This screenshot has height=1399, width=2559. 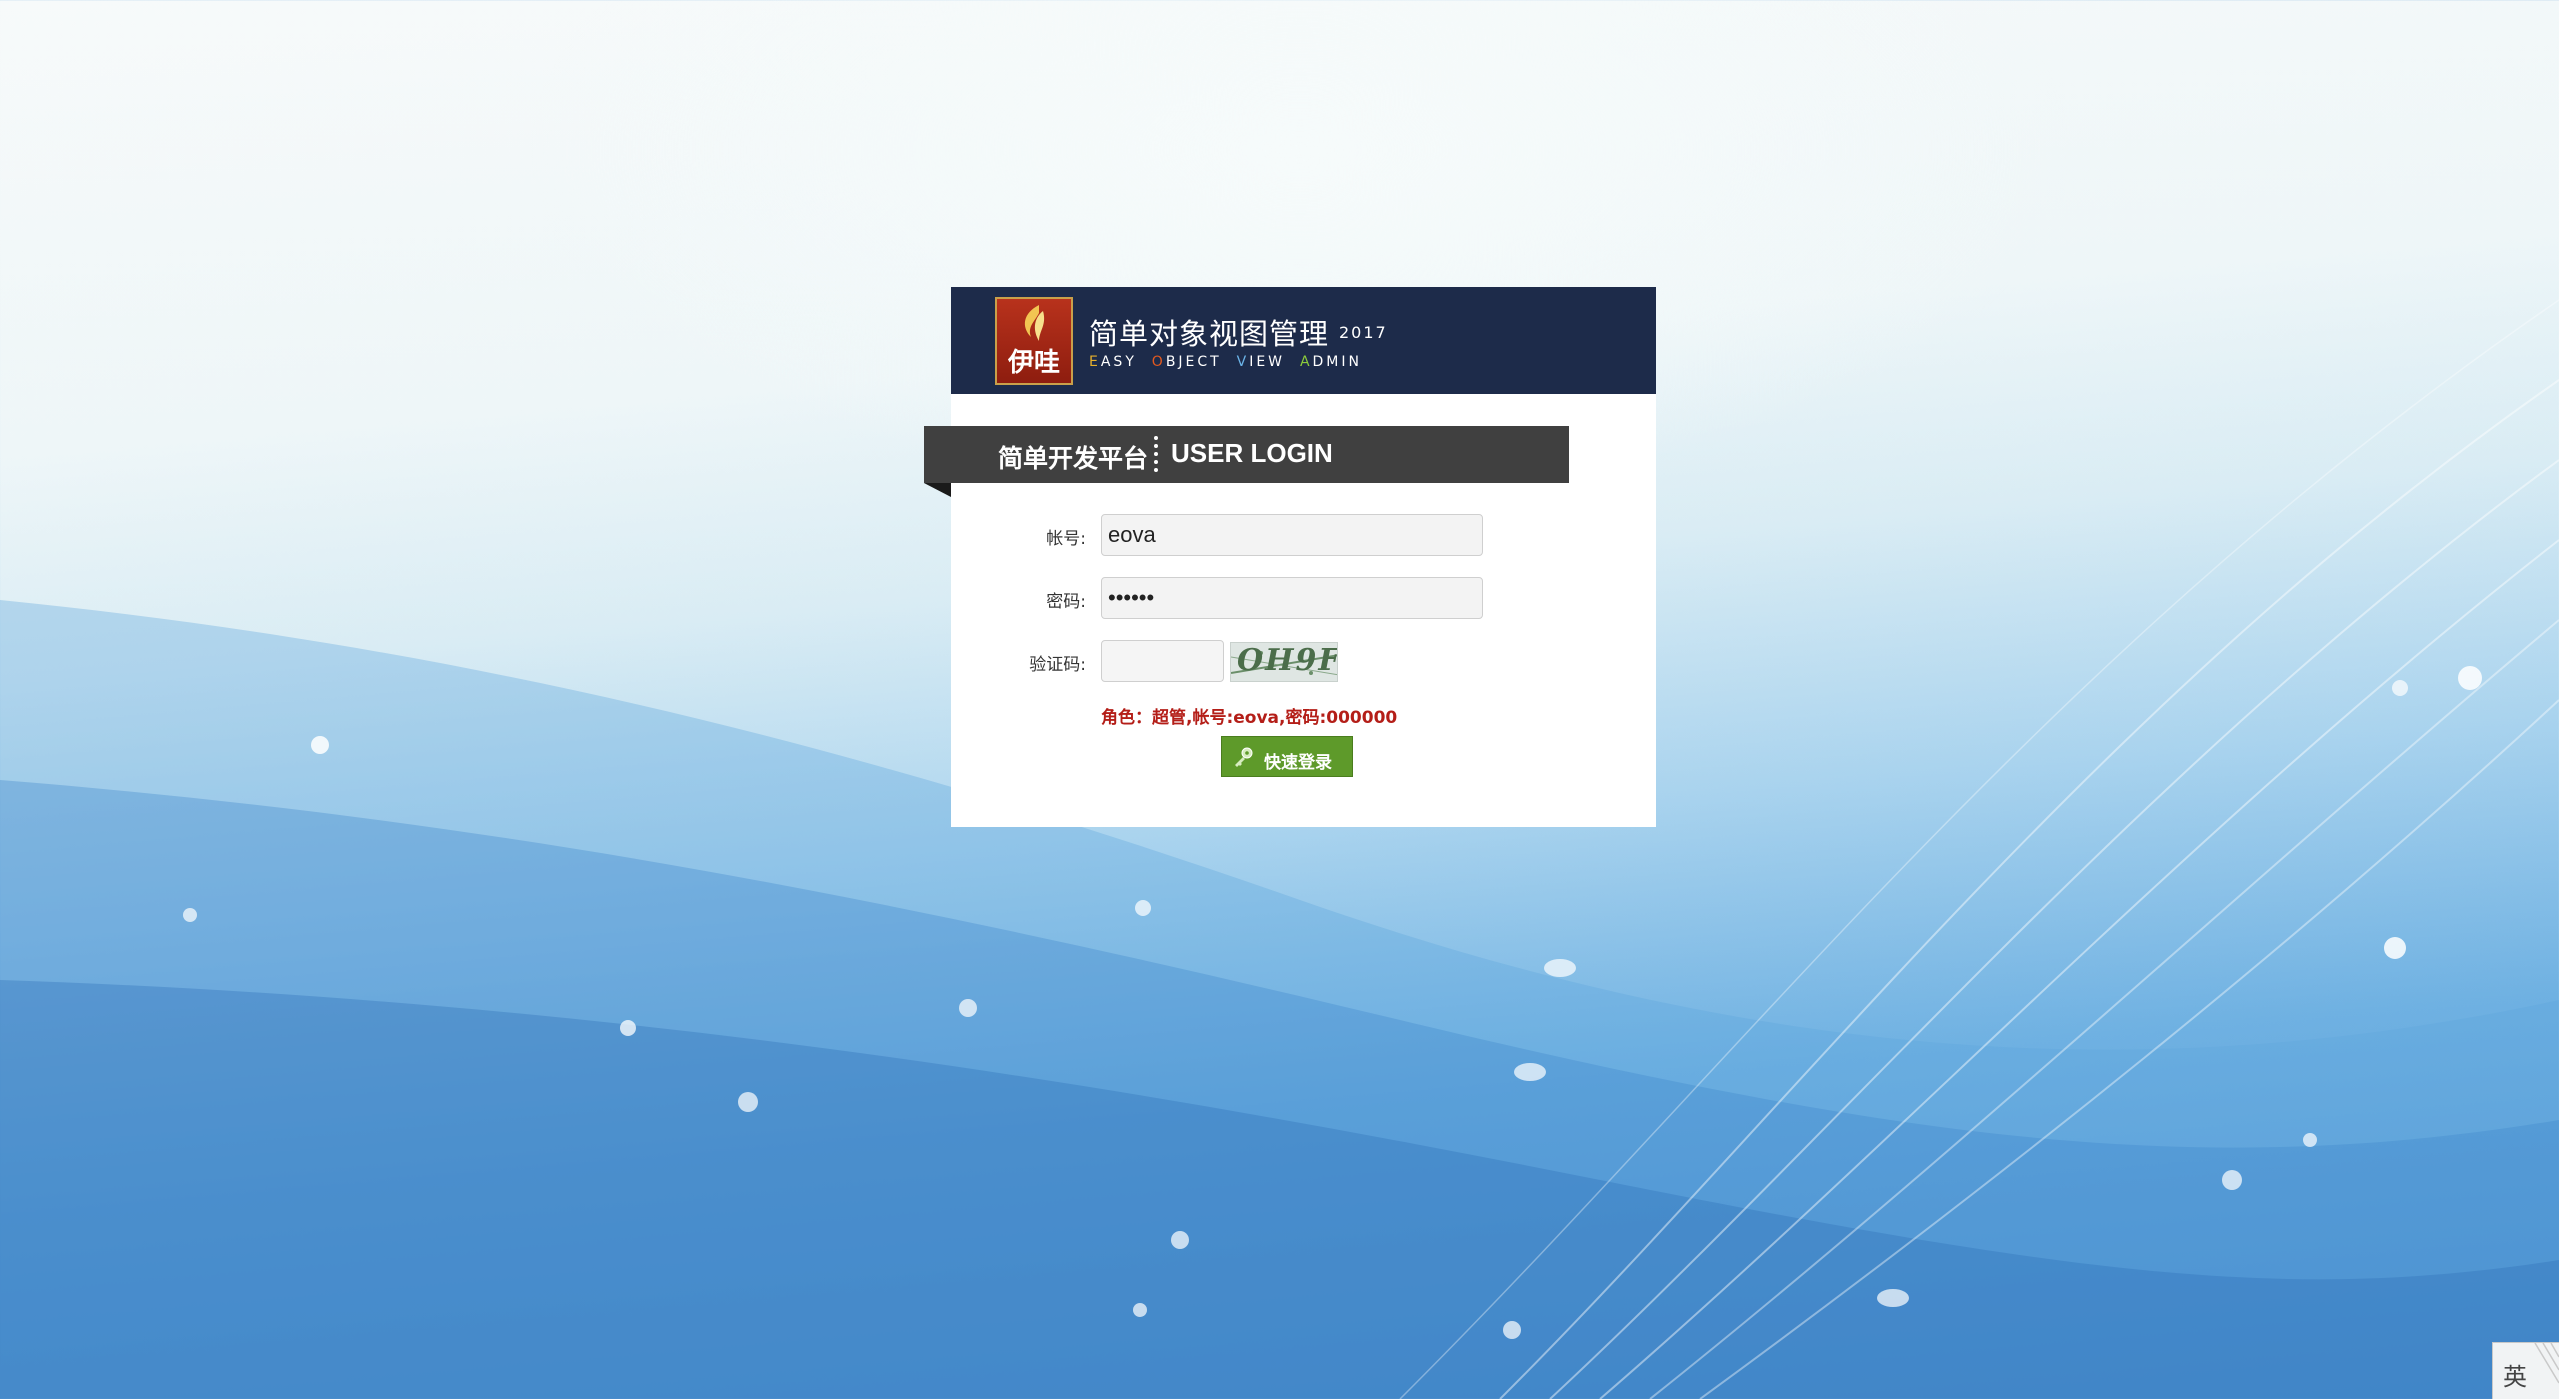 What do you see at coordinates (1363, 332) in the screenshot?
I see `app-year: 2017` at bounding box center [1363, 332].